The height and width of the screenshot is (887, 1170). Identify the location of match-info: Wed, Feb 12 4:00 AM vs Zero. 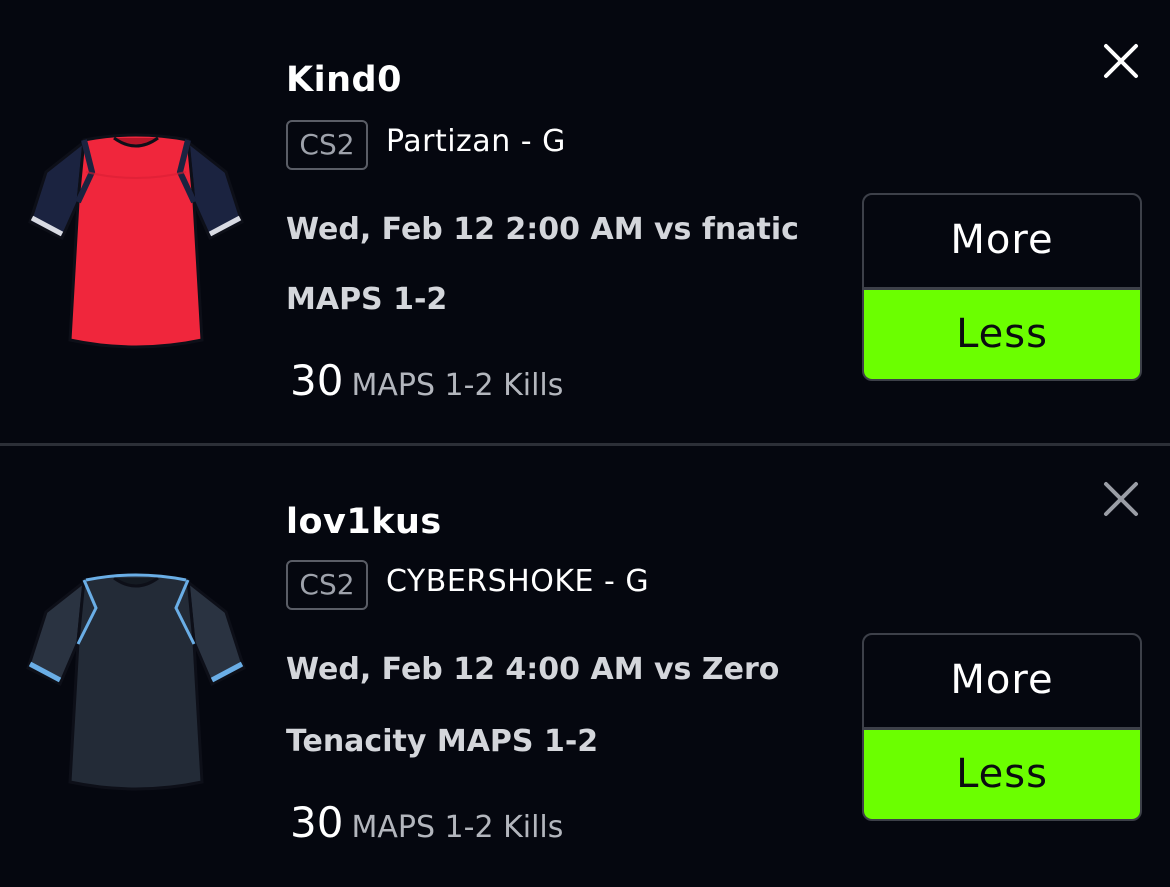
(533, 669).